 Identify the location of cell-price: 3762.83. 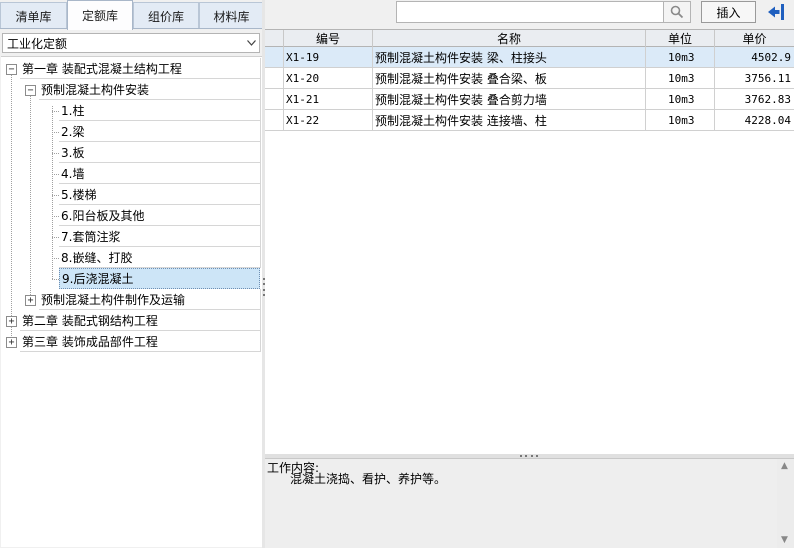
(767, 99).